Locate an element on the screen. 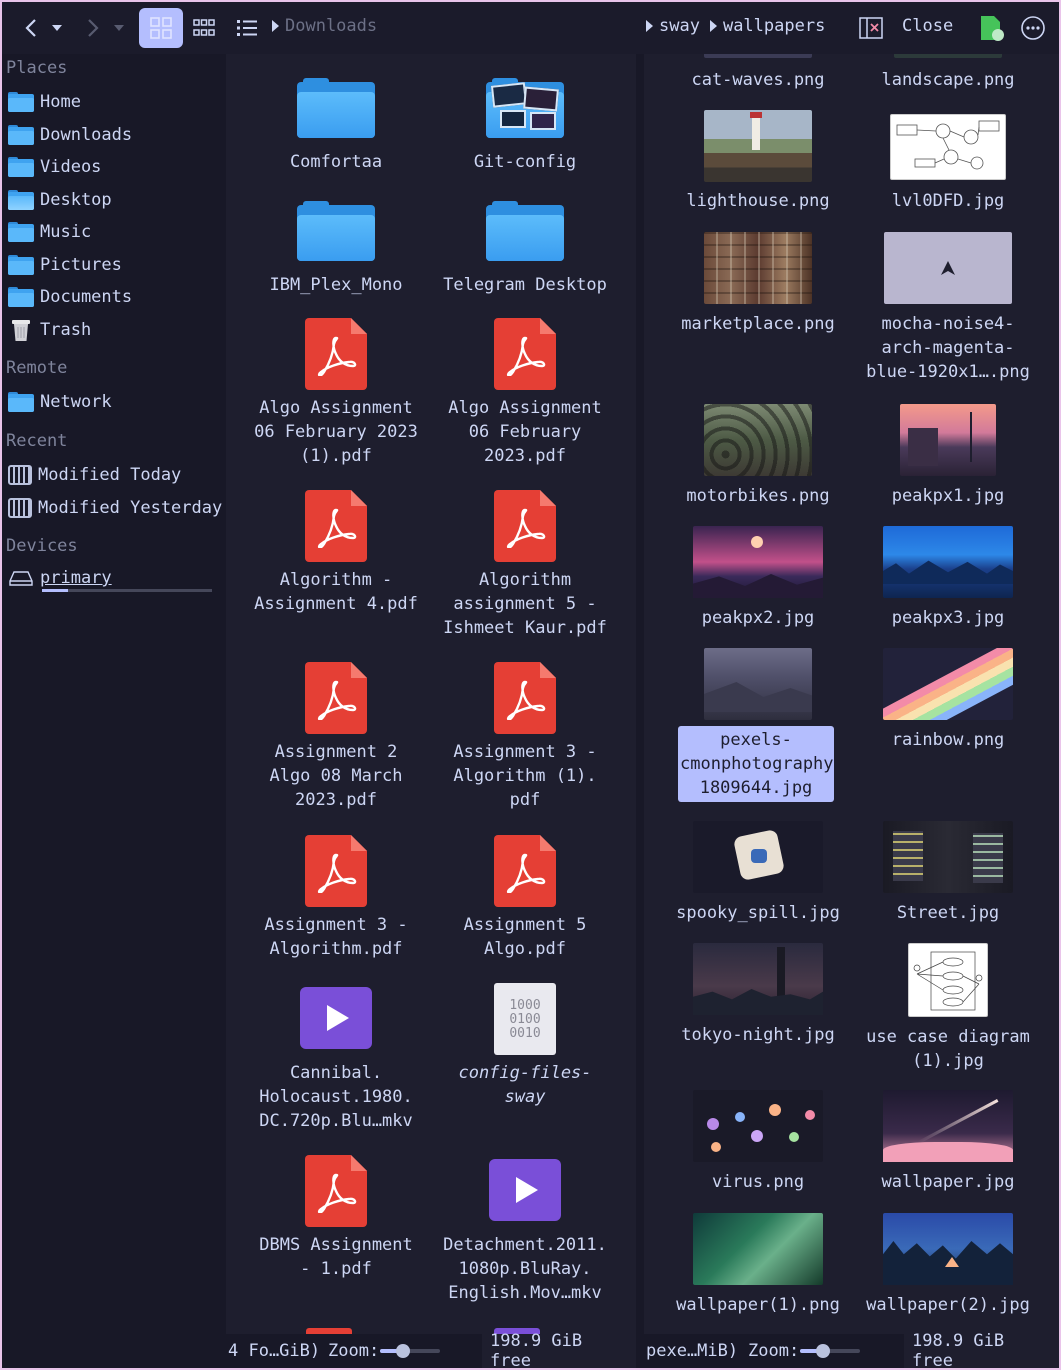 The width and height of the screenshot is (1061, 1370). file-name: peakpx1.jpg is located at coordinates (948, 496).